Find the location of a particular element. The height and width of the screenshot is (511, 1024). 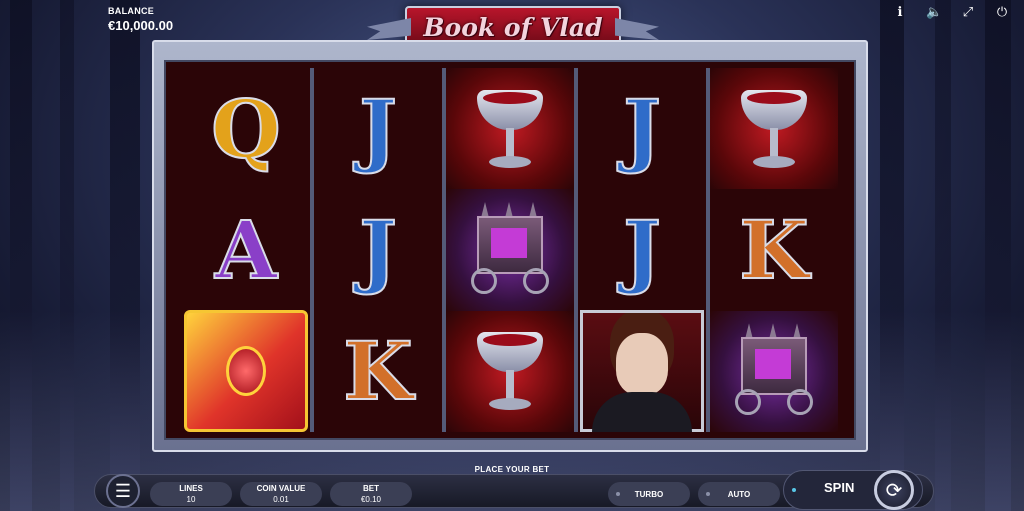

refresh-icon: ⟳ is located at coordinates (894, 490).